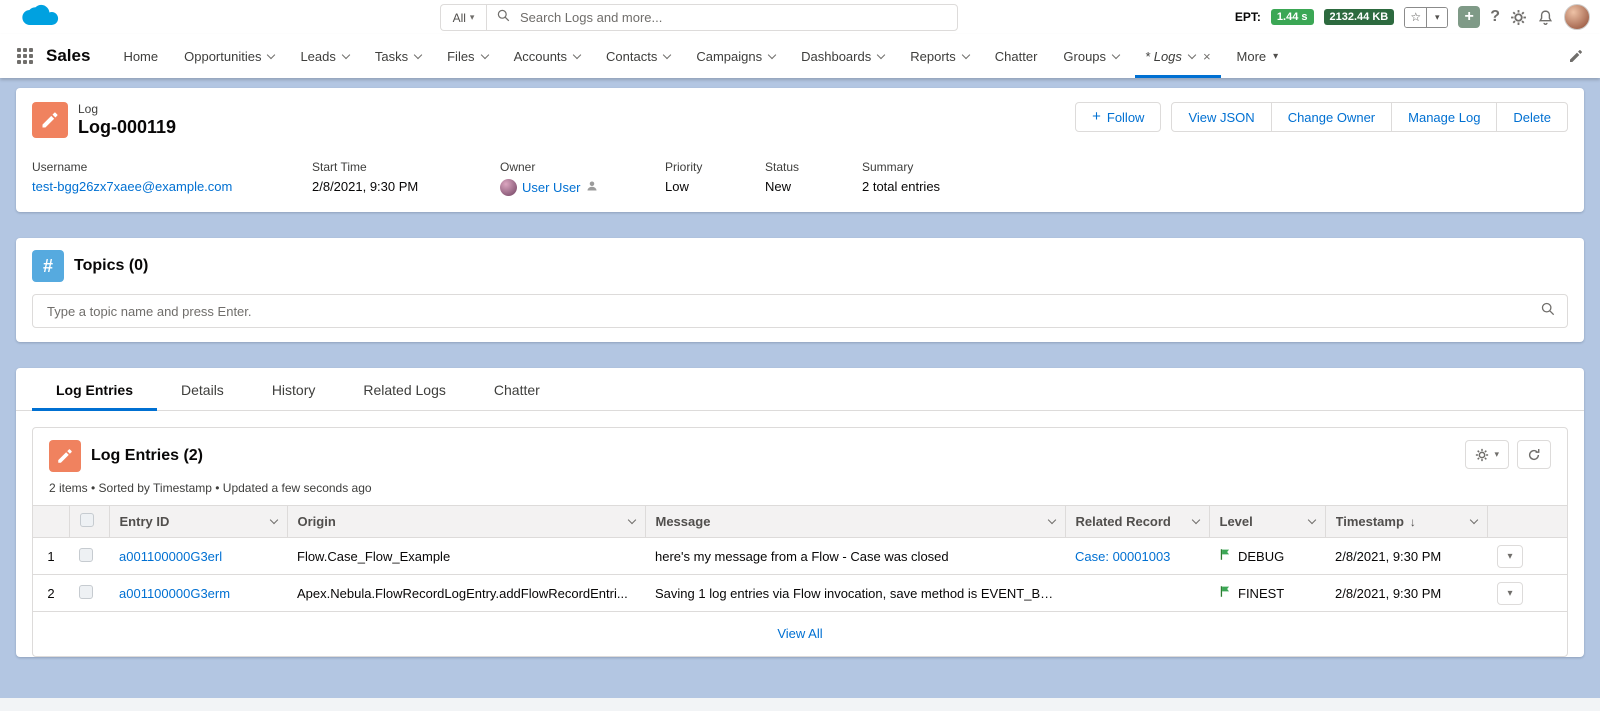  I want to click on caret-down-icon: ▾, so click(472, 17).